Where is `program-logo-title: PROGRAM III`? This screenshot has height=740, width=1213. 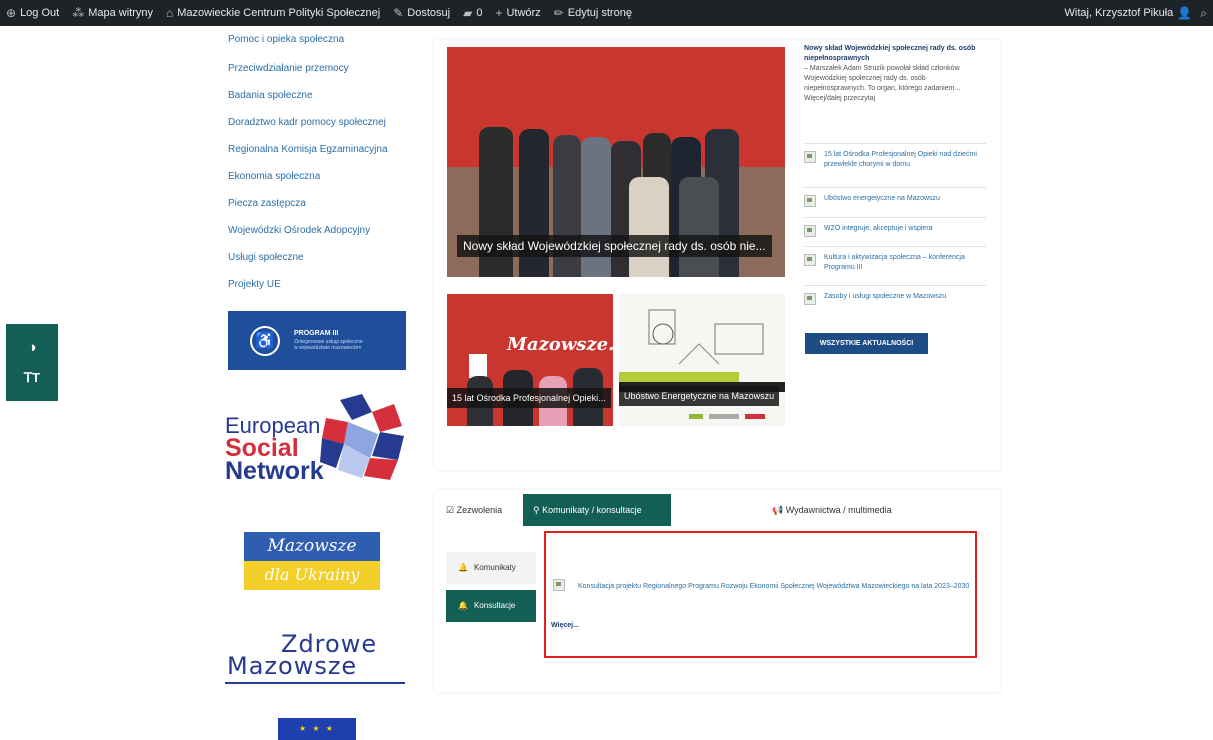 program-logo-title: PROGRAM III is located at coordinates (316, 333).